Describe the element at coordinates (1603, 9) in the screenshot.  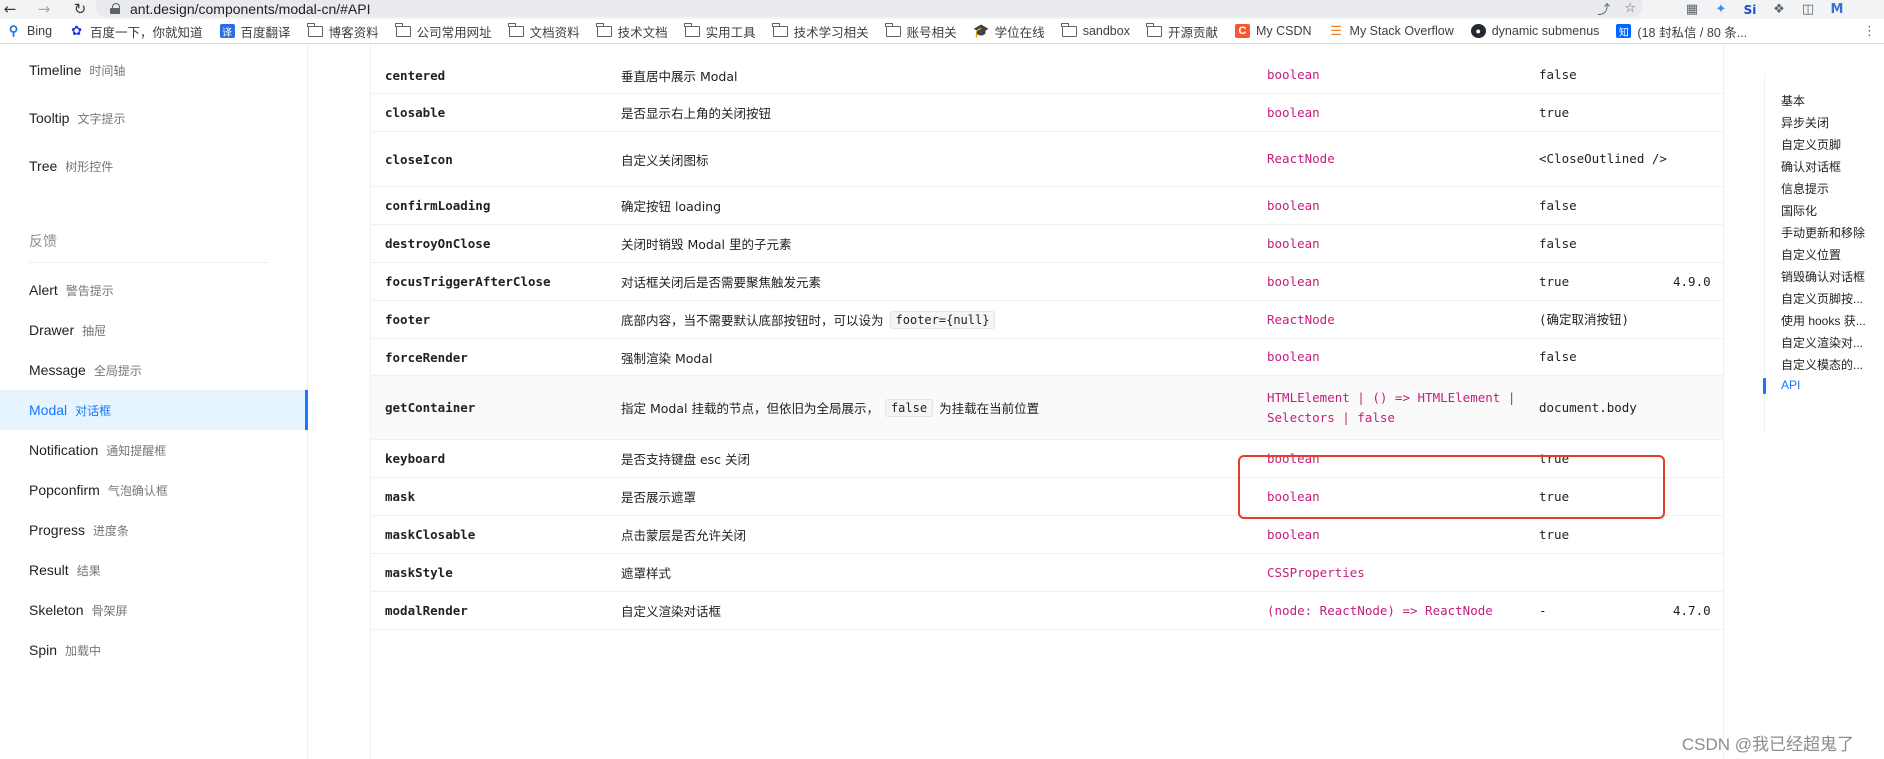
I see `share-icon: ⤴` at that location.